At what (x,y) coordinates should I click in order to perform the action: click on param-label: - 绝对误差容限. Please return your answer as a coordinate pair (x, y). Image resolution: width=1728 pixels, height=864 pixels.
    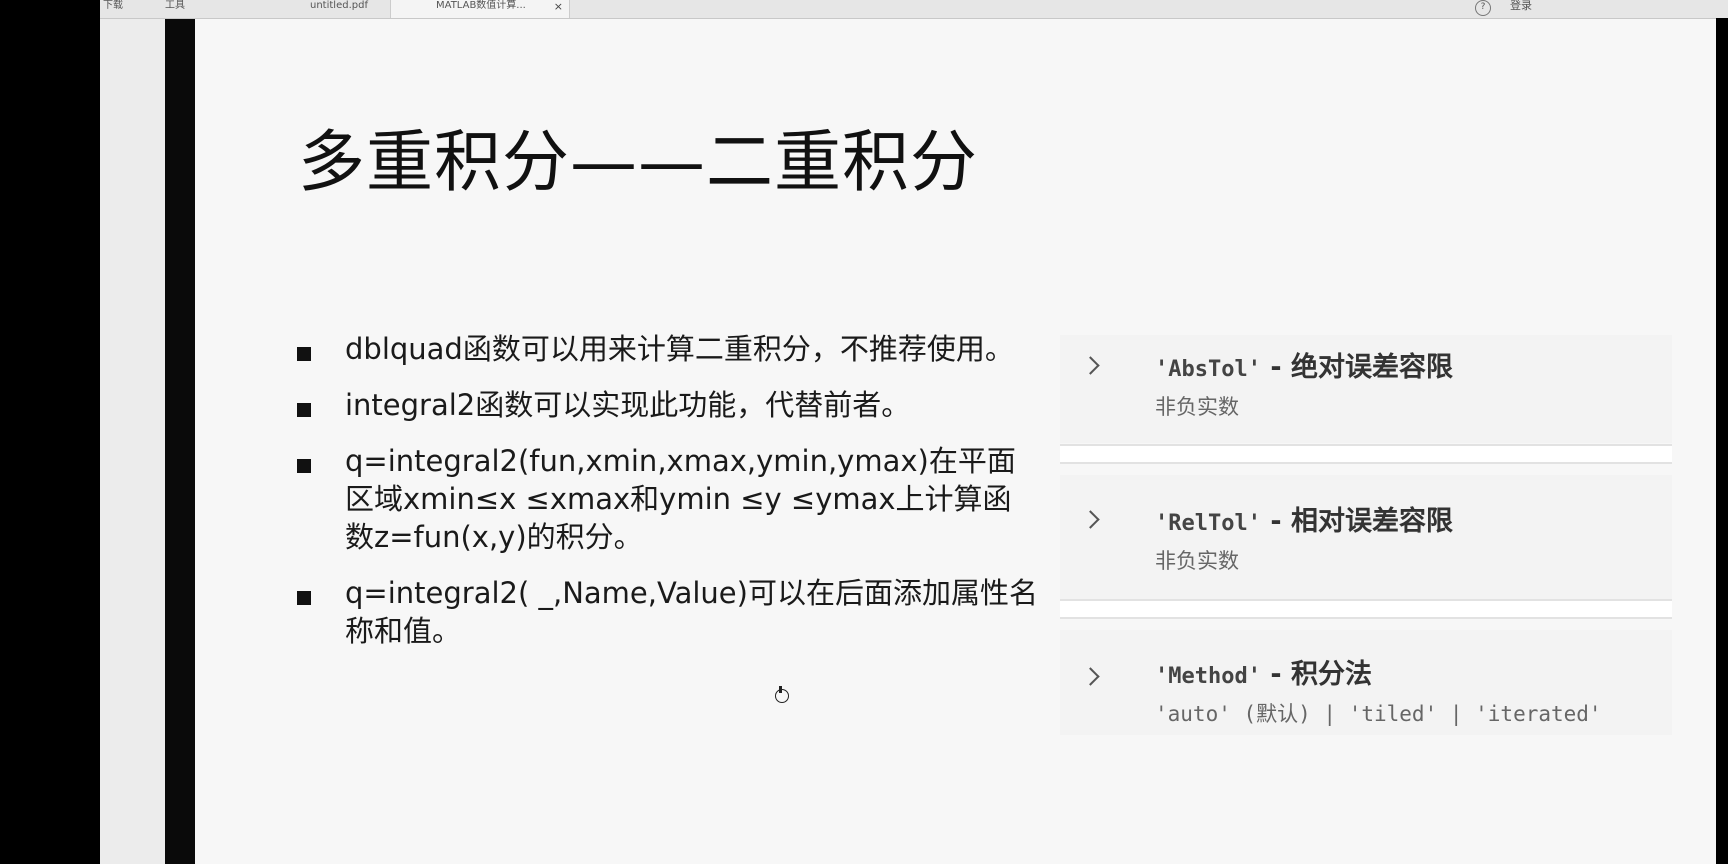
    Looking at the image, I should click on (1356, 367).